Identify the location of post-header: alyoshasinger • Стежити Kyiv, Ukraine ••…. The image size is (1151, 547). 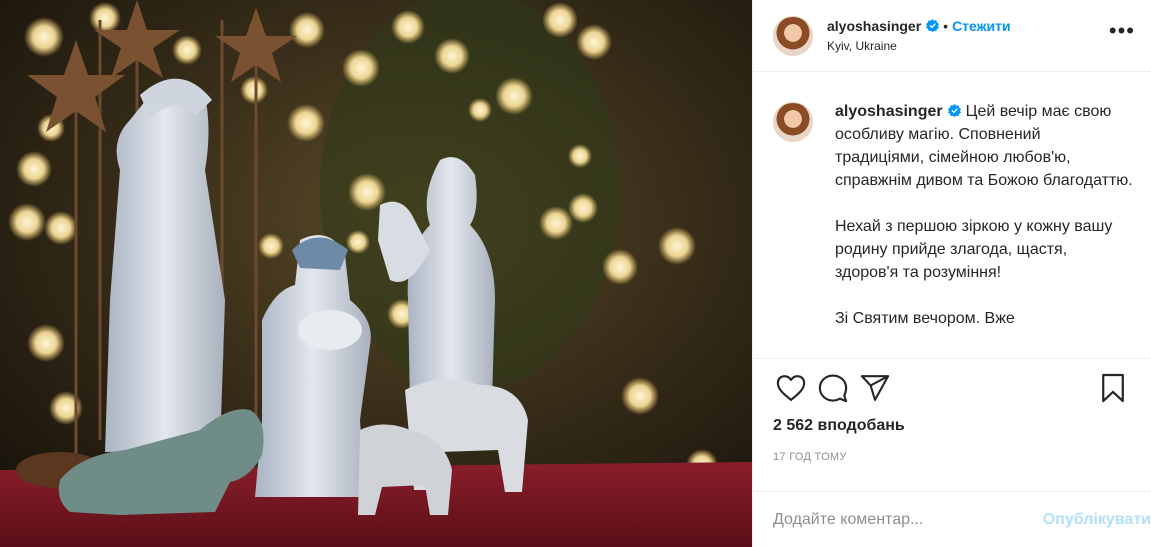
(952, 36).